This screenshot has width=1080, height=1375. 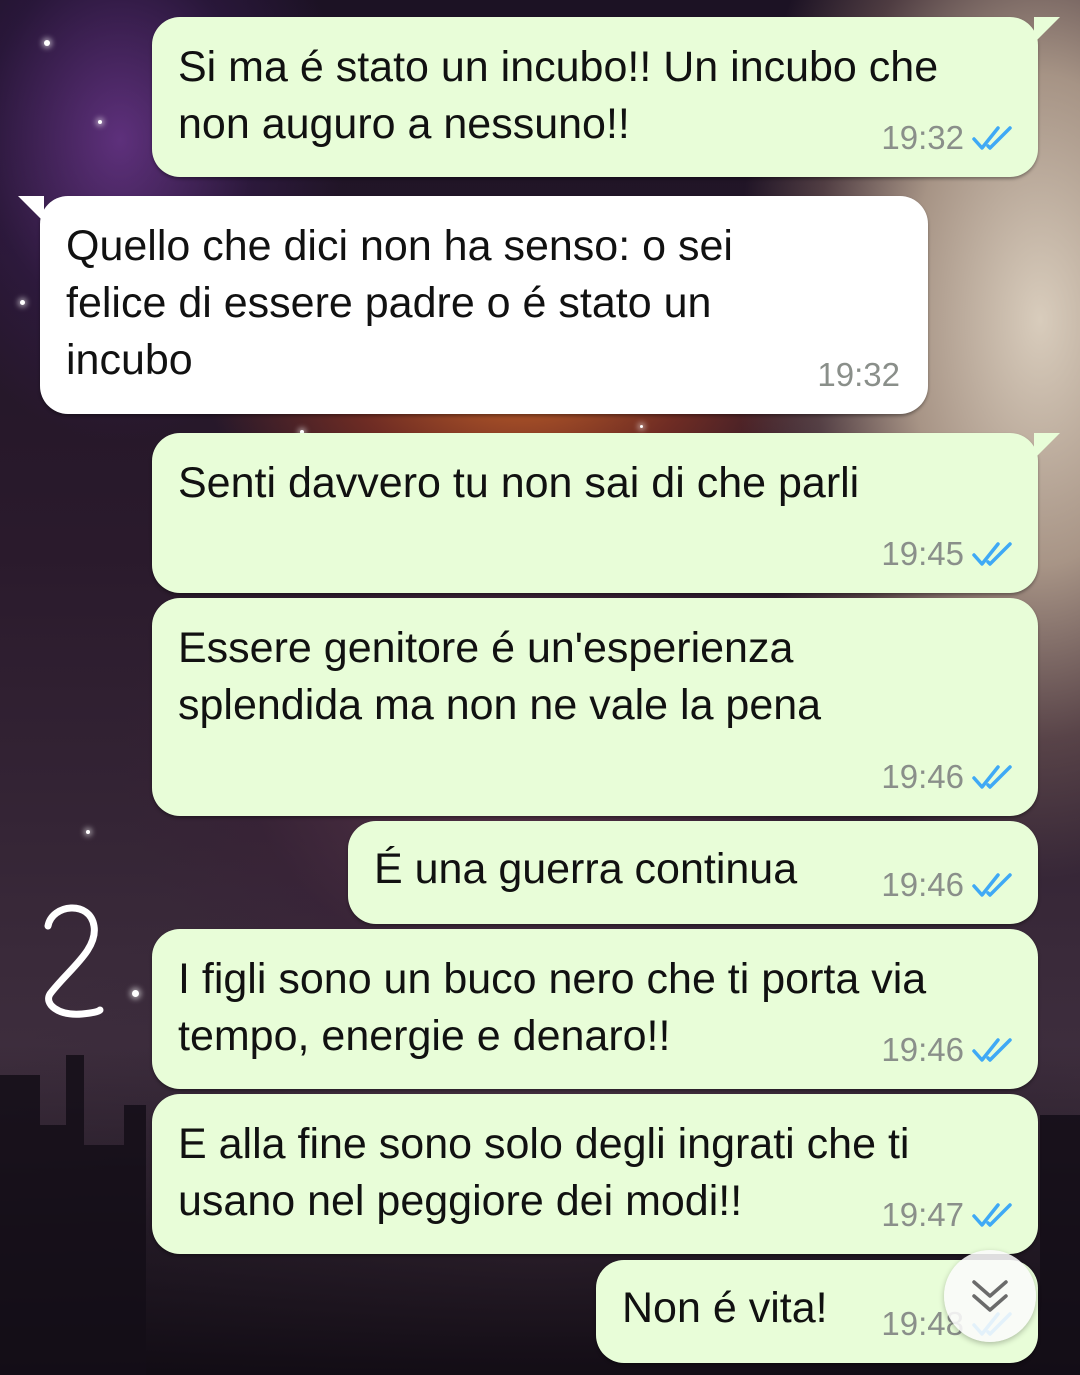 I want to click on double-chevron-down-icon, so click(x=990, y=1296).